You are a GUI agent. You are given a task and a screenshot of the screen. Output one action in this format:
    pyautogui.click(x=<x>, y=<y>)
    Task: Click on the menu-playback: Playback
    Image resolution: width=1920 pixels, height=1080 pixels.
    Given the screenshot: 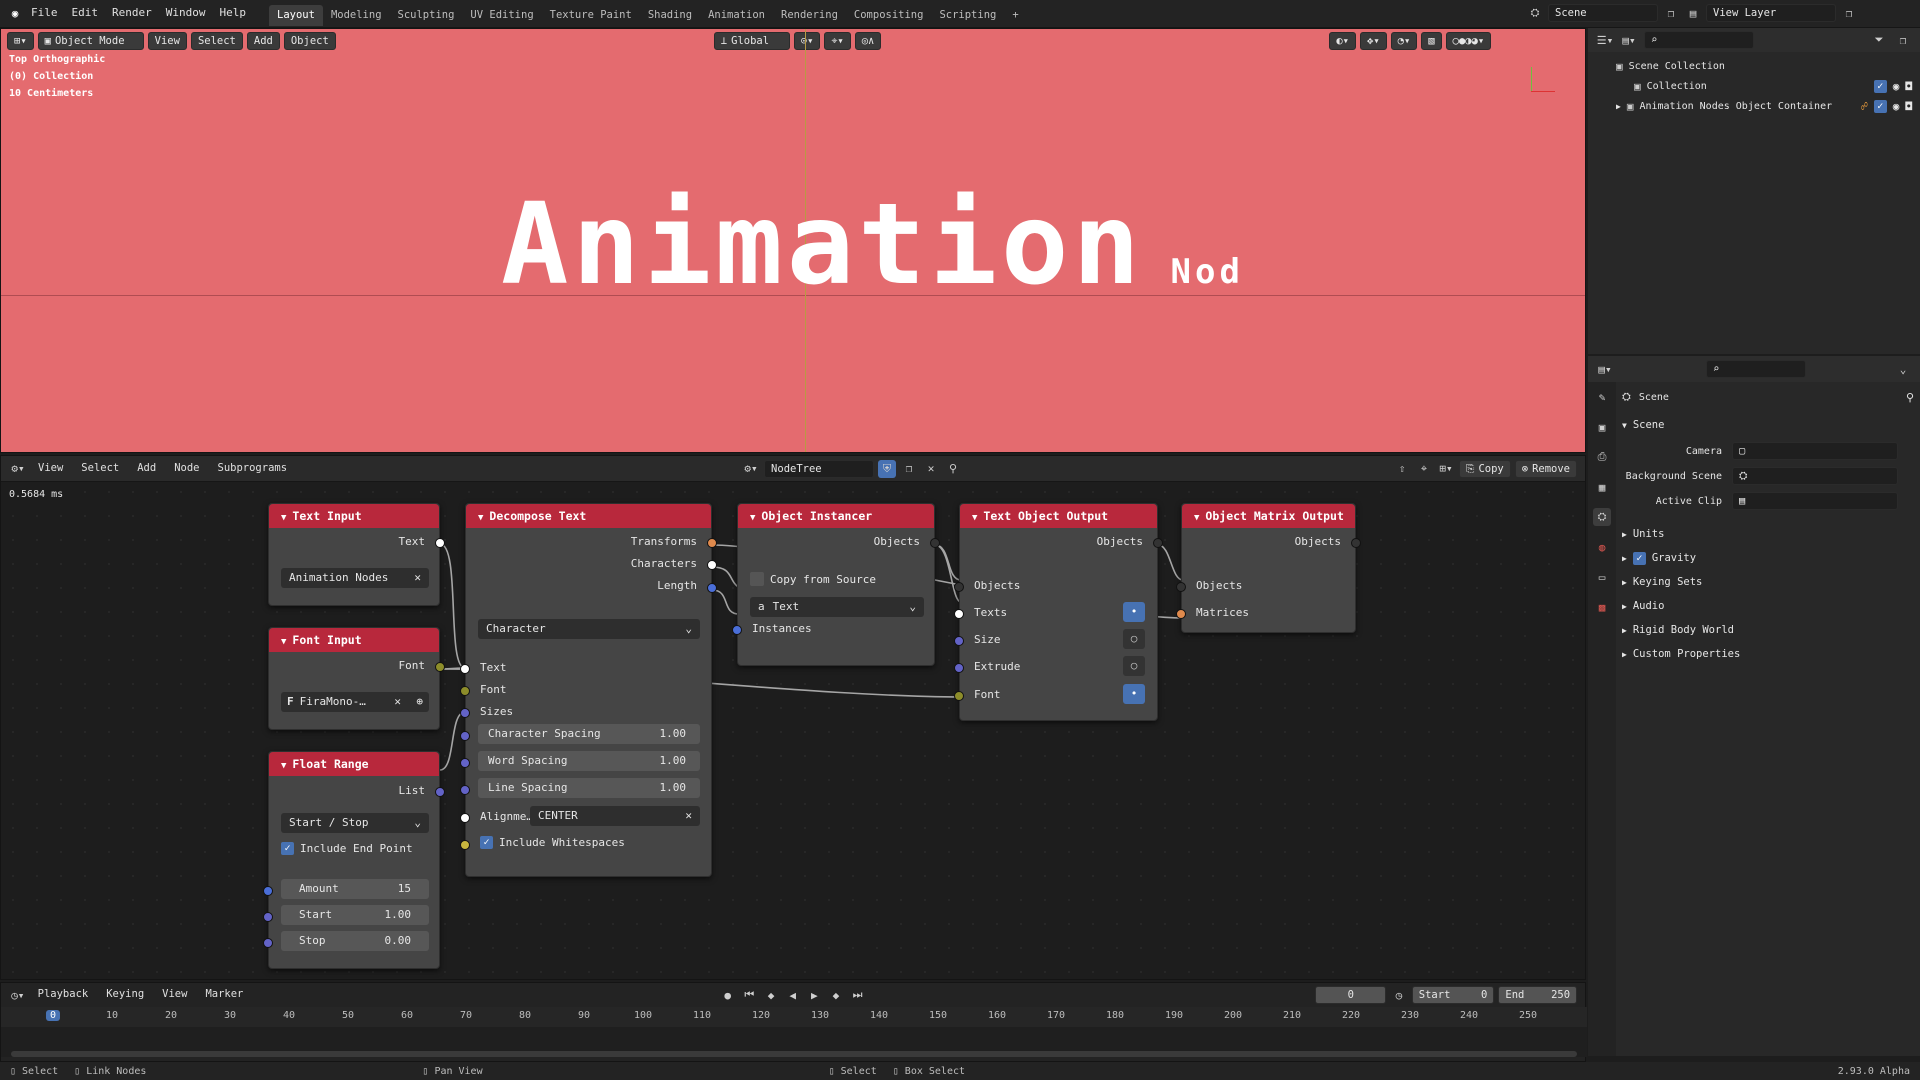 What is the action you would take?
    pyautogui.click(x=63, y=995)
    